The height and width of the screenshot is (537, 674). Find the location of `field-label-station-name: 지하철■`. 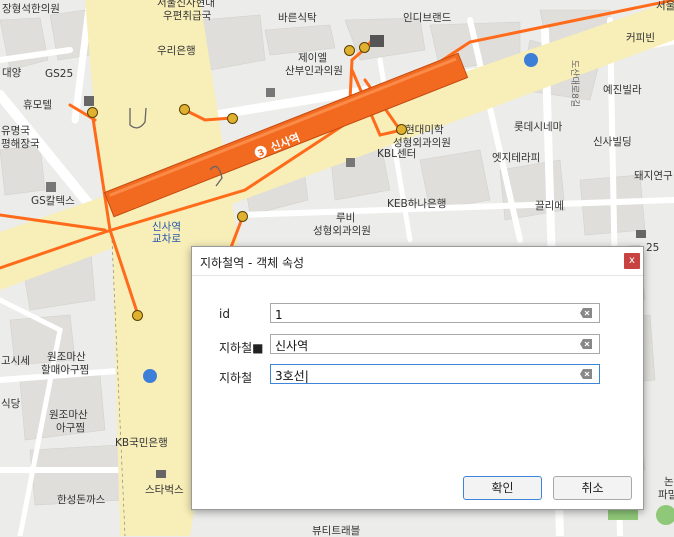

field-label-station-name: 지하철■ is located at coordinates (241, 348).